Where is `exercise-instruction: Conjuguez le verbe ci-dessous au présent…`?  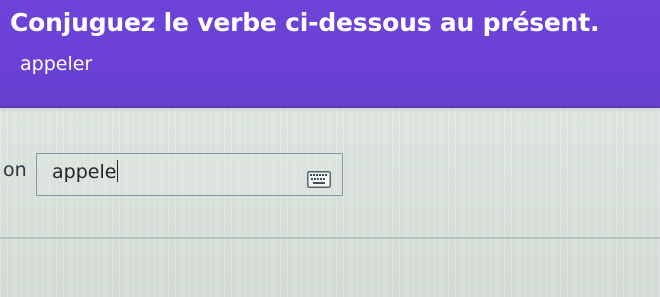
exercise-instruction: Conjuguez le verbe ci-dessous au présent… is located at coordinates (305, 22).